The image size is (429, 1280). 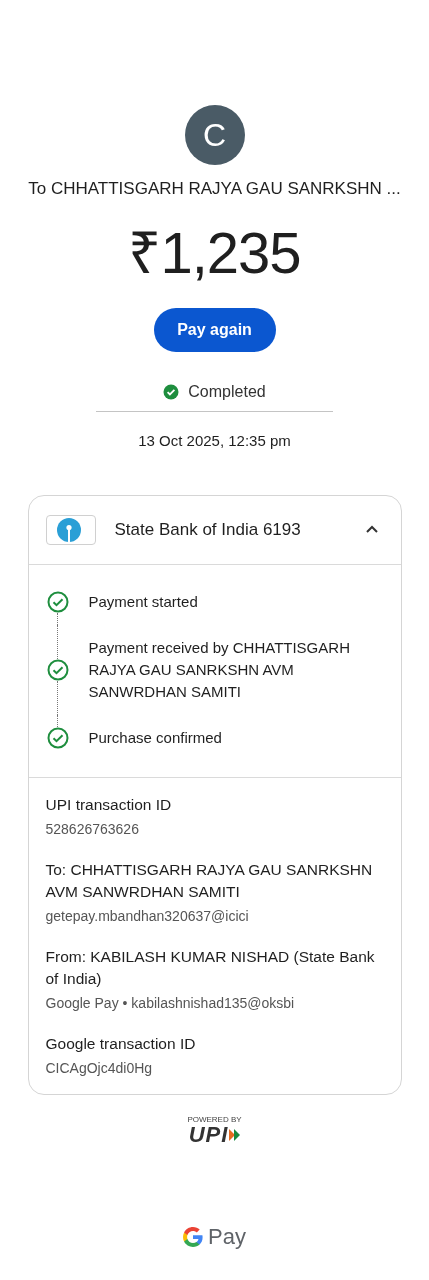 I want to click on detail-value: 528626763626, so click(x=92, y=828).